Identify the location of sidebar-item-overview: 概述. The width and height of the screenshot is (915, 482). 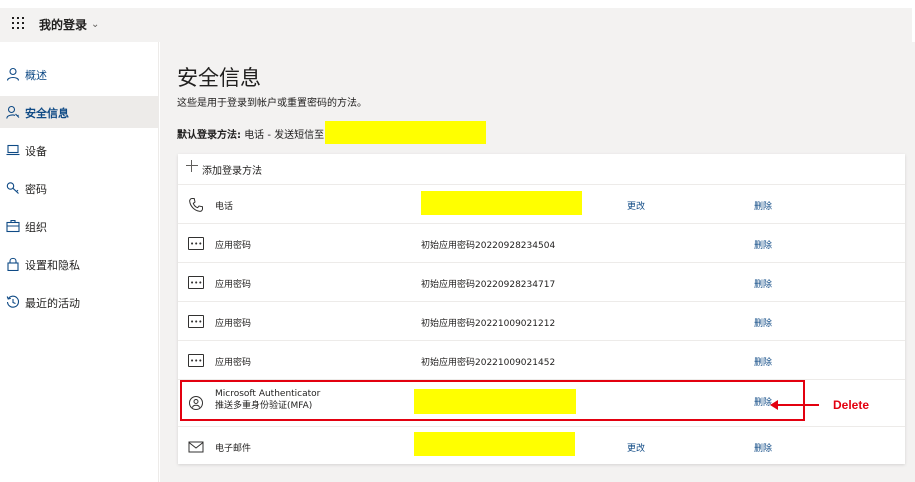
(79, 74).